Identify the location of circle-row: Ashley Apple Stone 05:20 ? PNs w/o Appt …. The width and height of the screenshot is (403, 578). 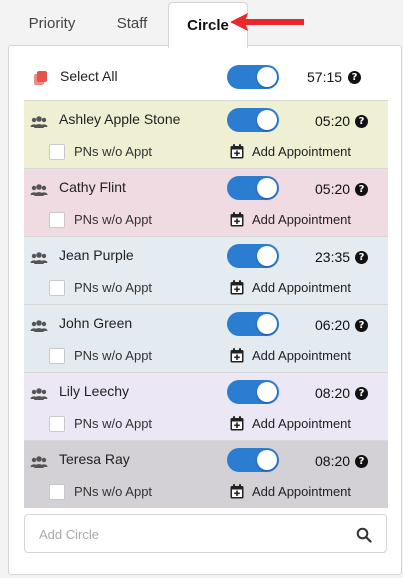
(206, 134).